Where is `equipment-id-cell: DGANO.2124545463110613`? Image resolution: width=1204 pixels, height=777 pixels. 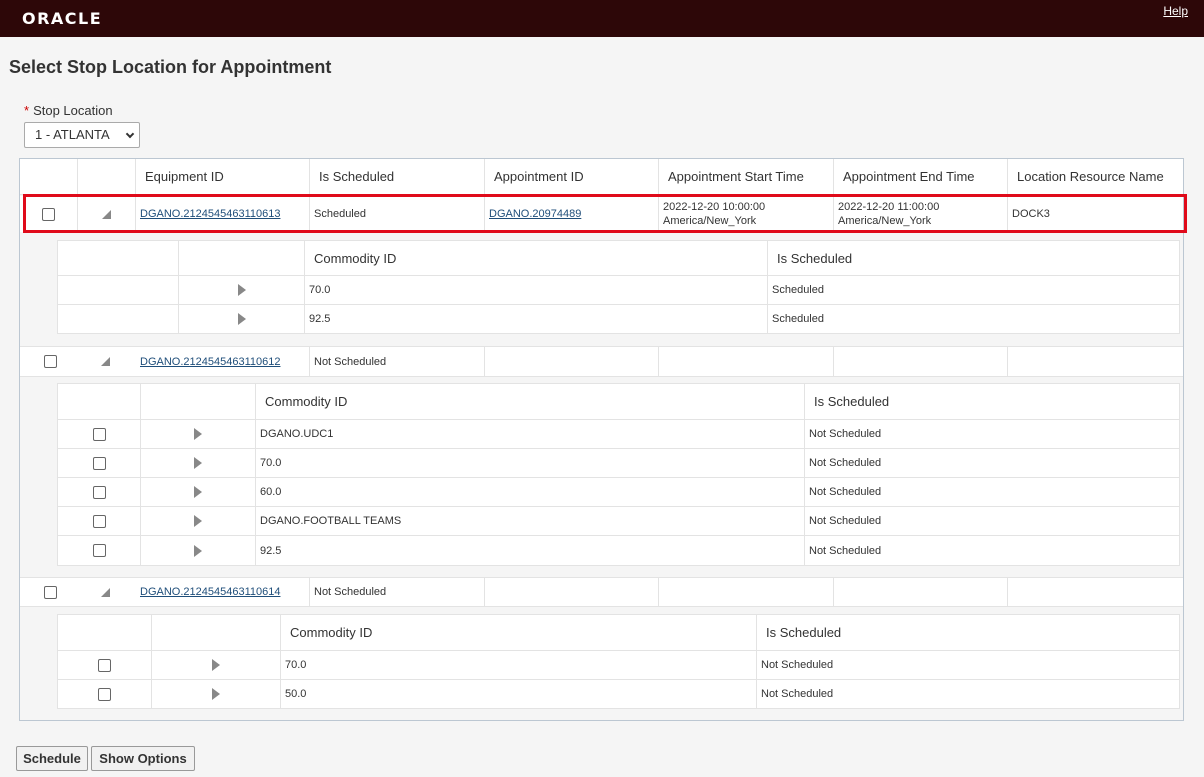 equipment-id-cell: DGANO.2124545463110613 is located at coordinates (223, 214).